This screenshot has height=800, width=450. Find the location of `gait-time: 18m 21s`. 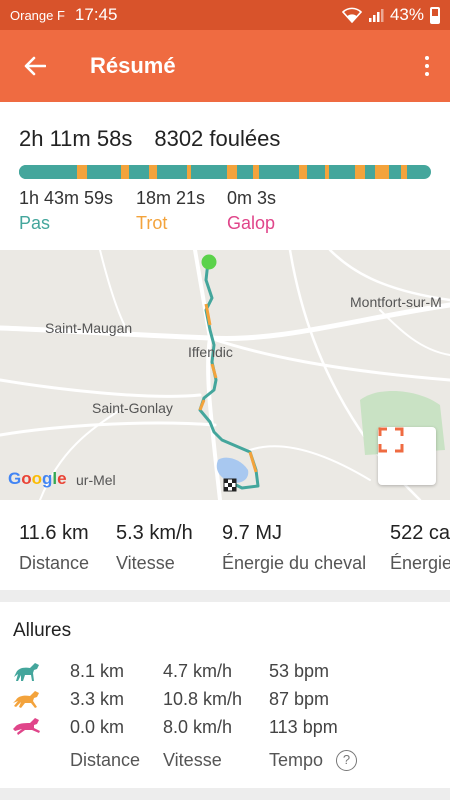

gait-time: 18m 21s is located at coordinates (171, 198).